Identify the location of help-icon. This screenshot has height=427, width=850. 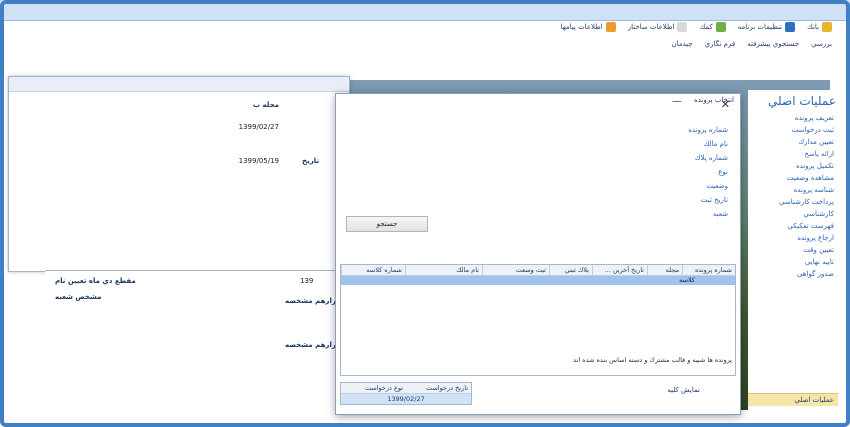
(720, 27).